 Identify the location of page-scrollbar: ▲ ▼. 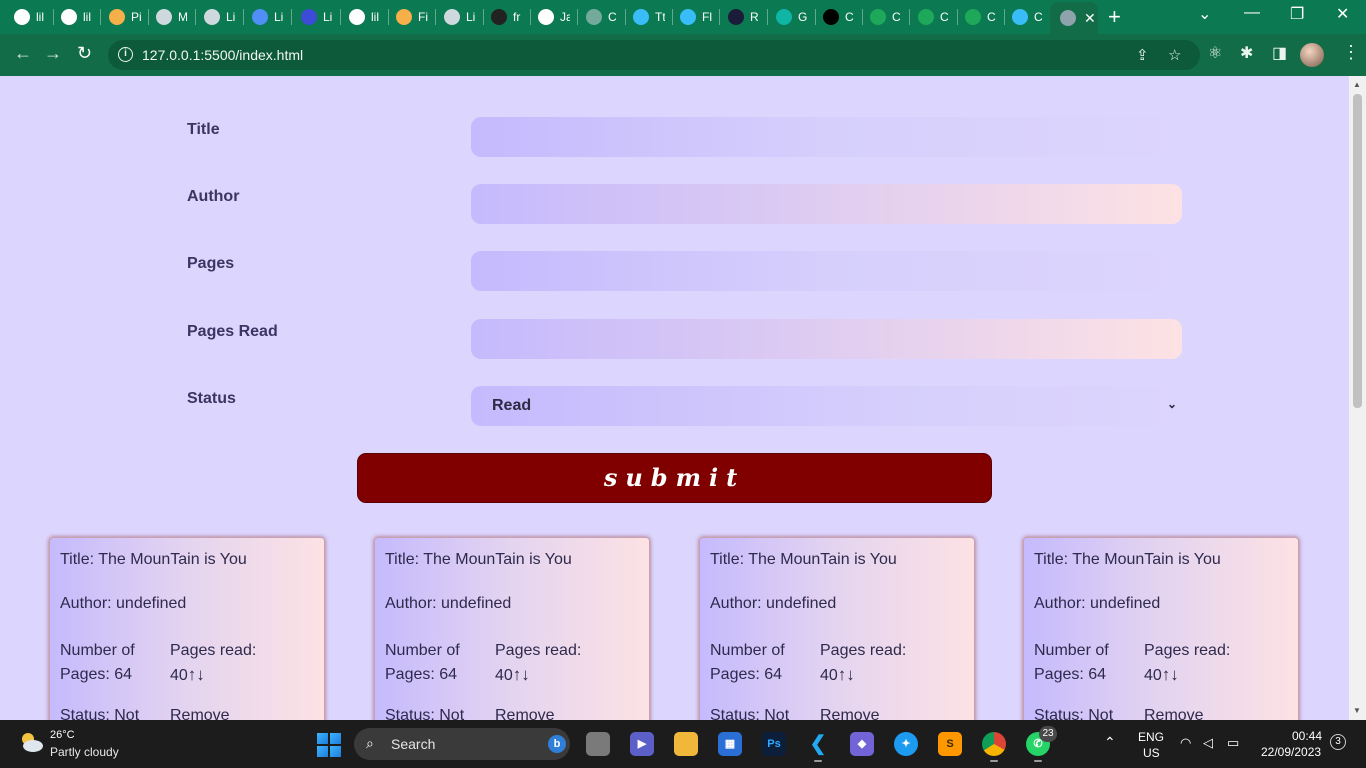
(1357, 398).